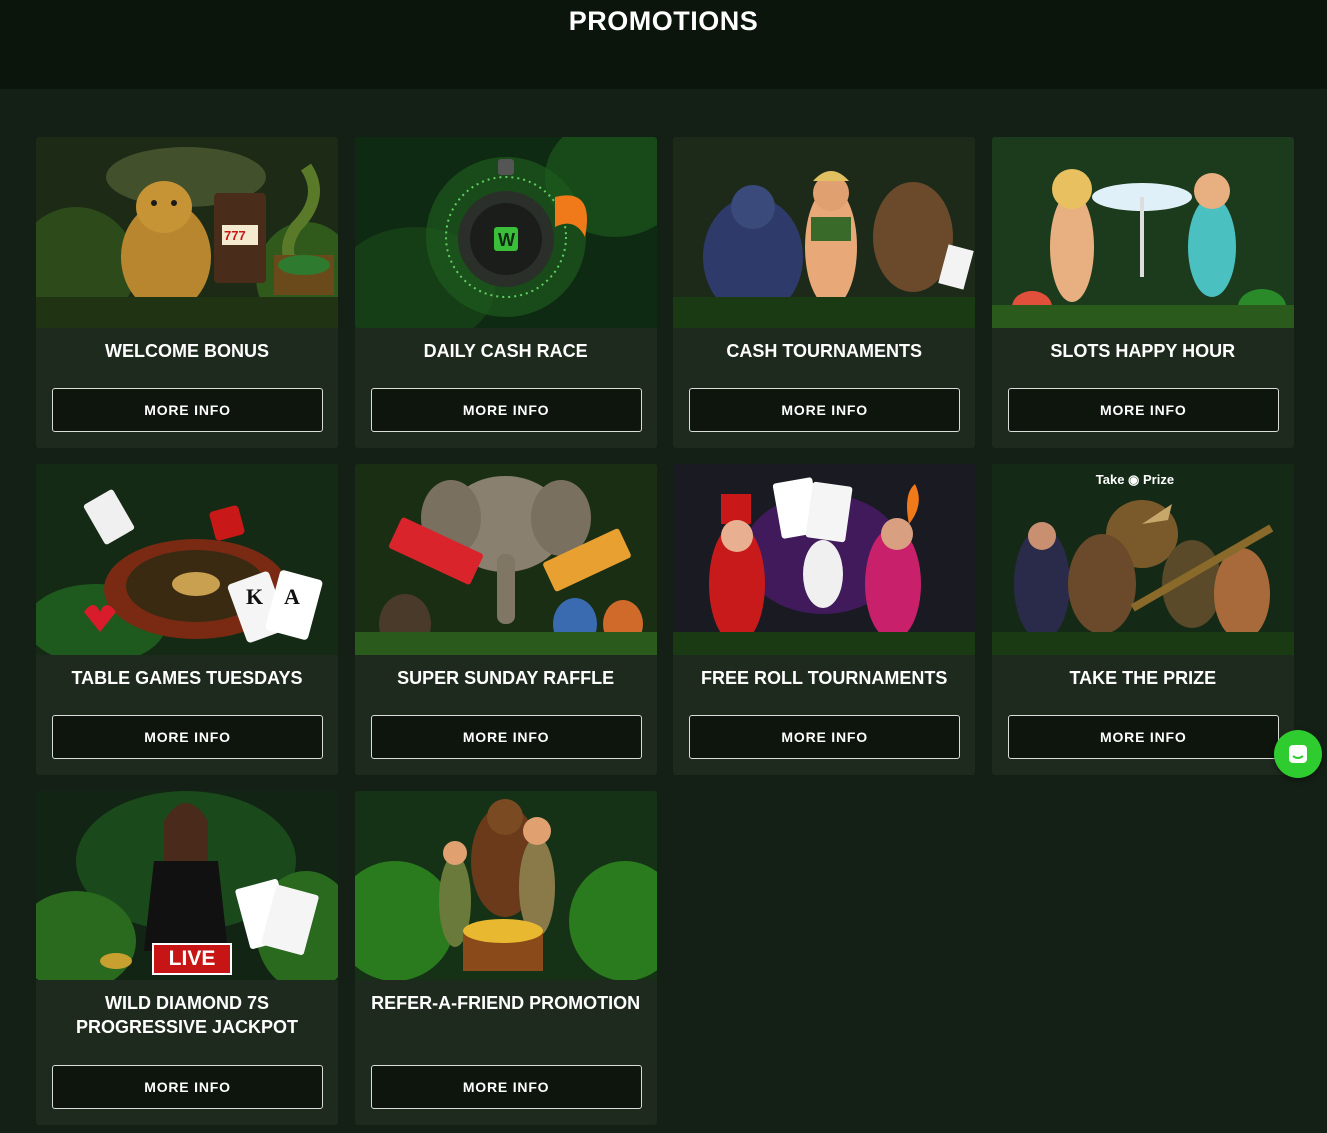  Describe the element at coordinates (254, 596) in the screenshot. I see `svg-text: K` at that location.